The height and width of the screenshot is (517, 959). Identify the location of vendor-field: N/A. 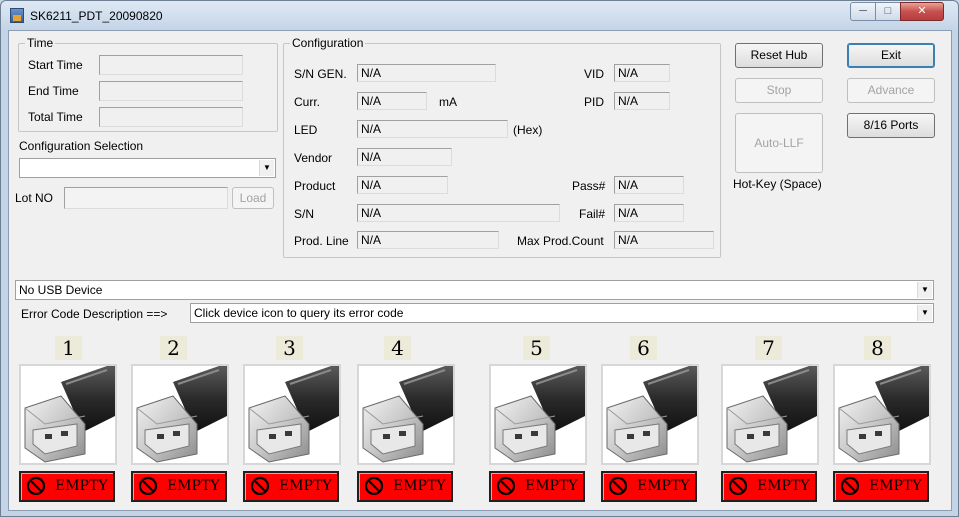
(404, 157).